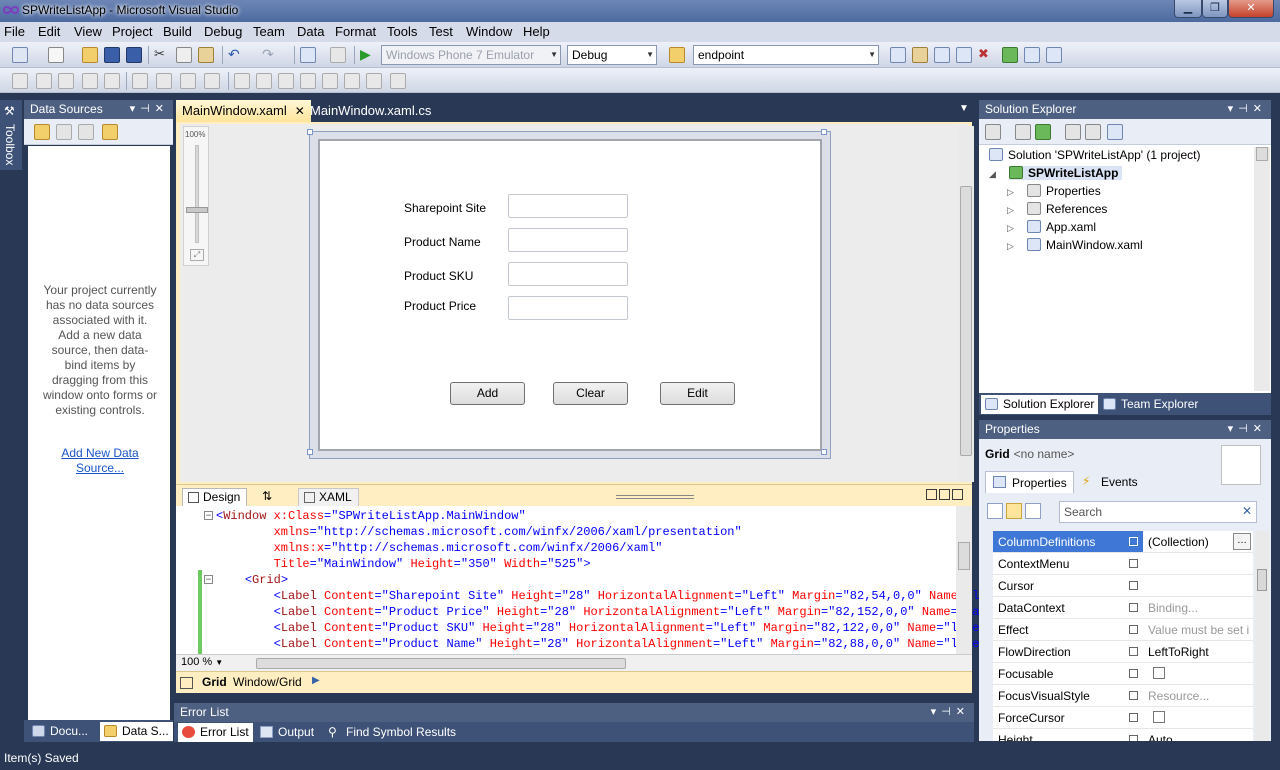 The image size is (1280, 770). I want to click on chevron-right-icon: ▶, so click(316, 680).